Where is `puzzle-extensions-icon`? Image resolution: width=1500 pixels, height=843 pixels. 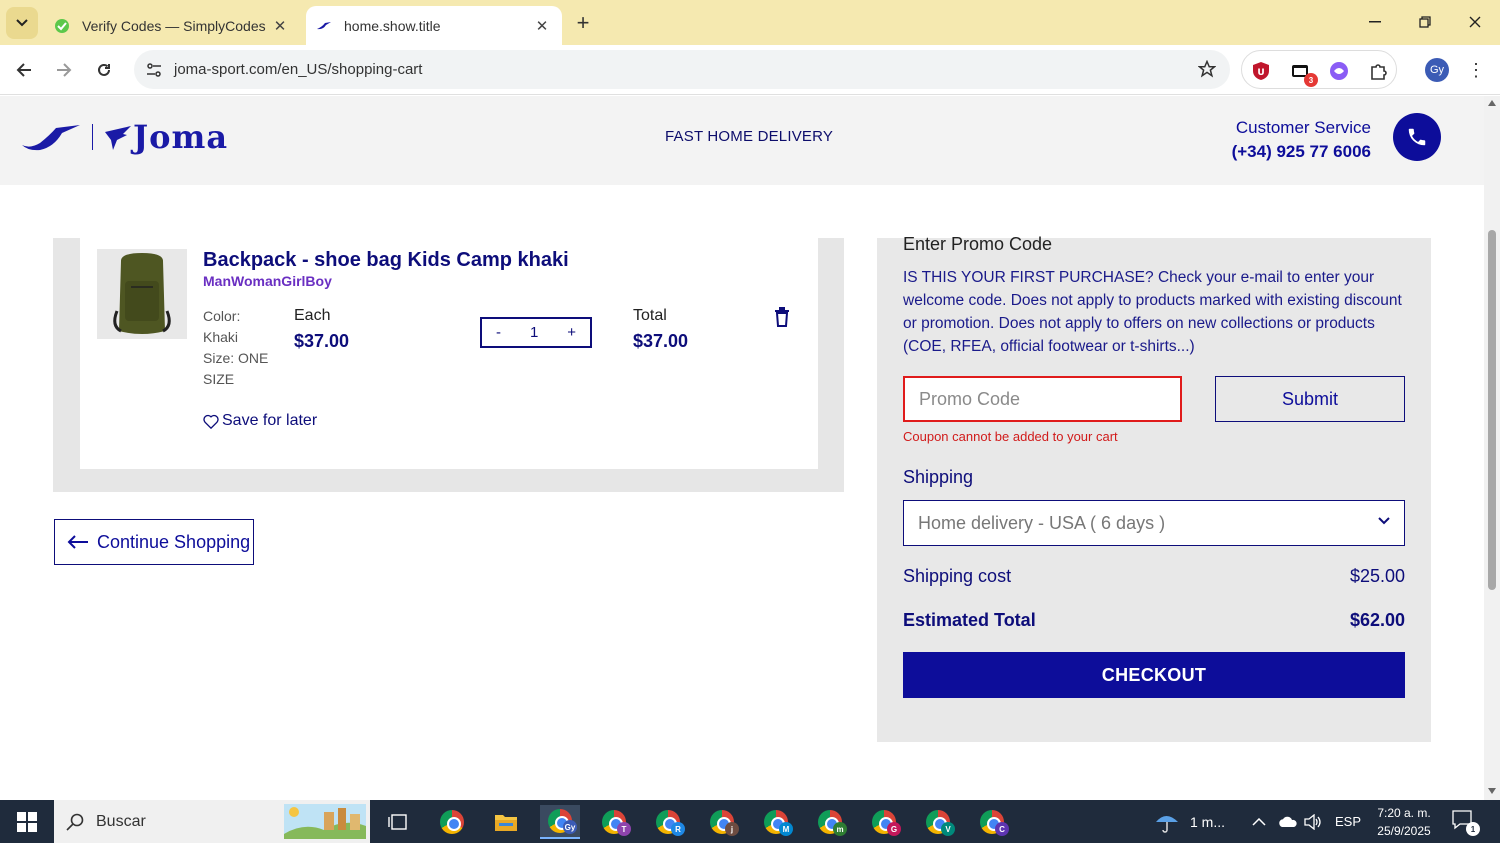
puzzle-extensions-icon is located at coordinates (1379, 71).